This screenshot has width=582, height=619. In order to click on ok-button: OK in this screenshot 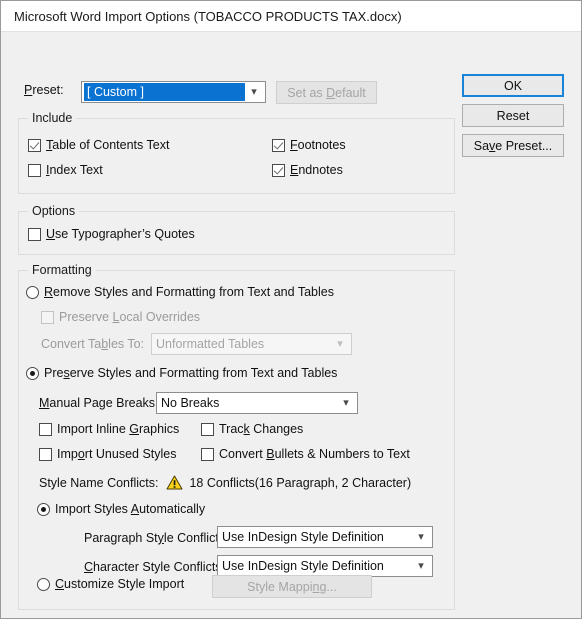, I will do `click(513, 85)`.